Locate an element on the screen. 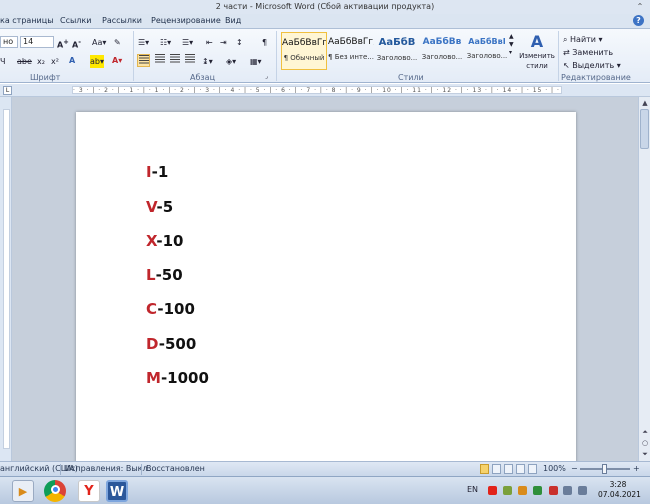  tray-security-icon is located at coordinates (537, 490).